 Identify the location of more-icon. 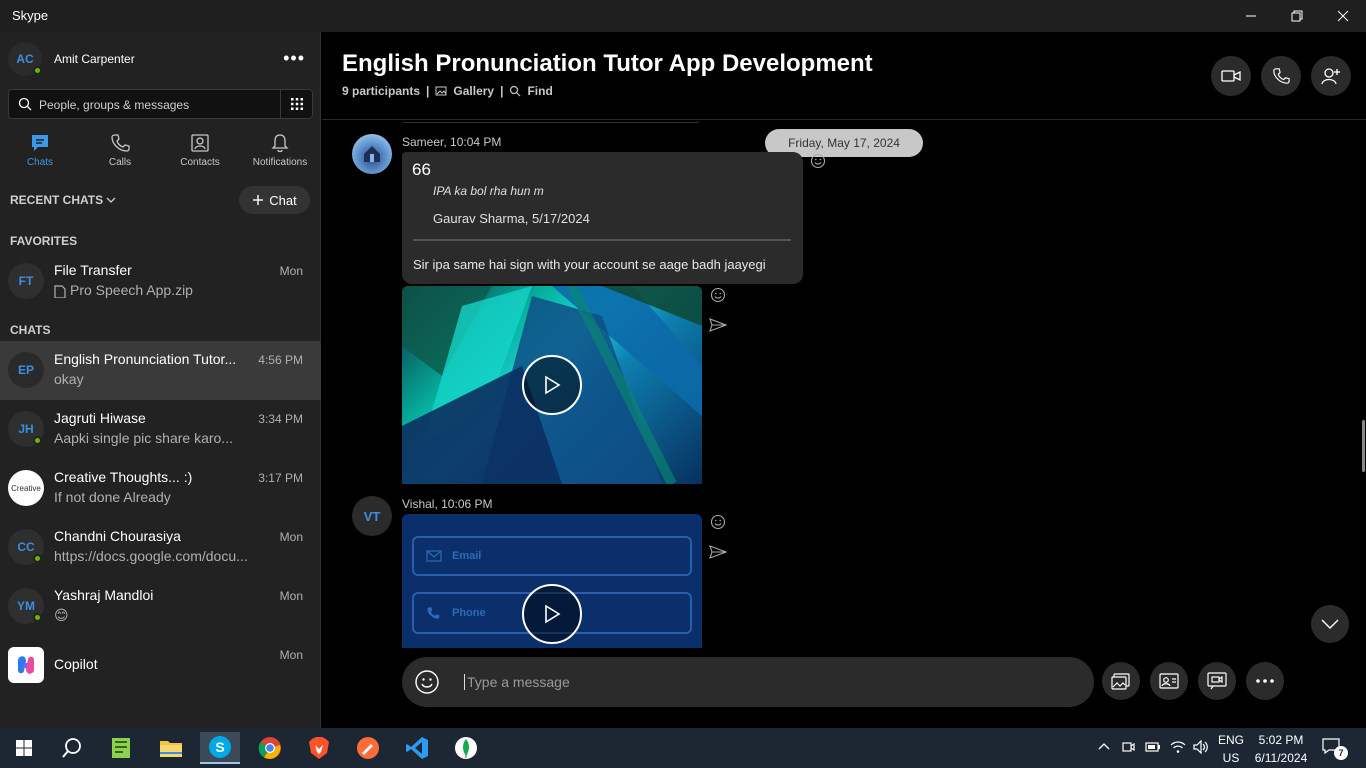
(1265, 681).